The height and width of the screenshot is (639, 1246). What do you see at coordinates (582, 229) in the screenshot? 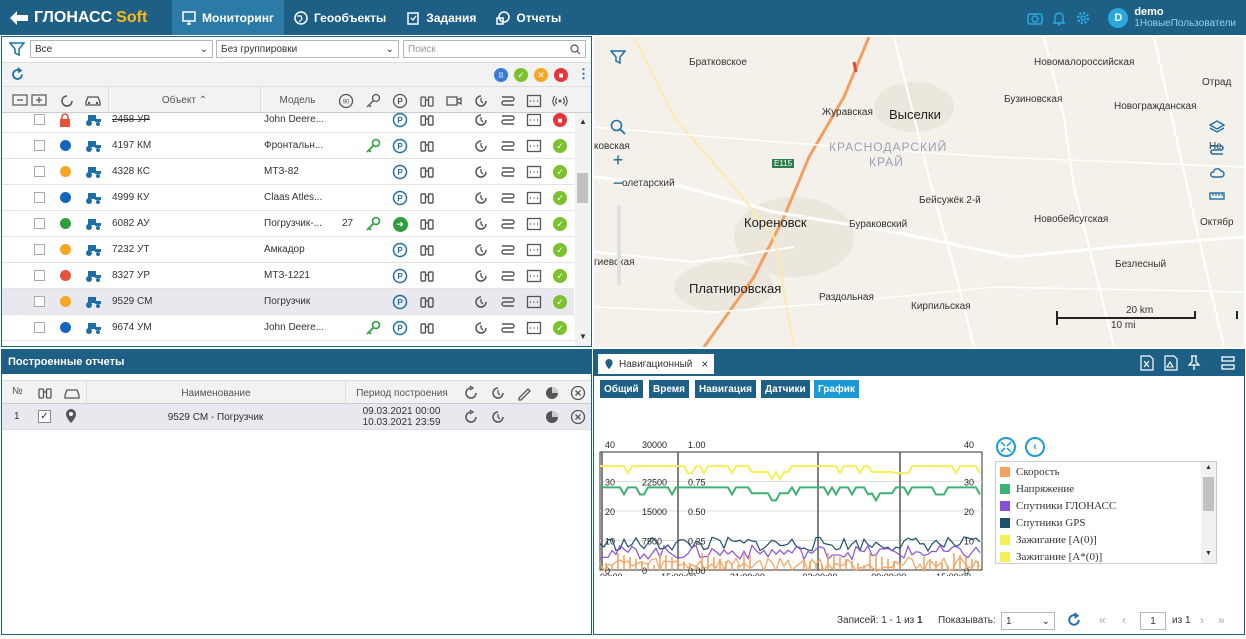
I see `objects-scrollbar: ▲ ▼` at bounding box center [582, 229].